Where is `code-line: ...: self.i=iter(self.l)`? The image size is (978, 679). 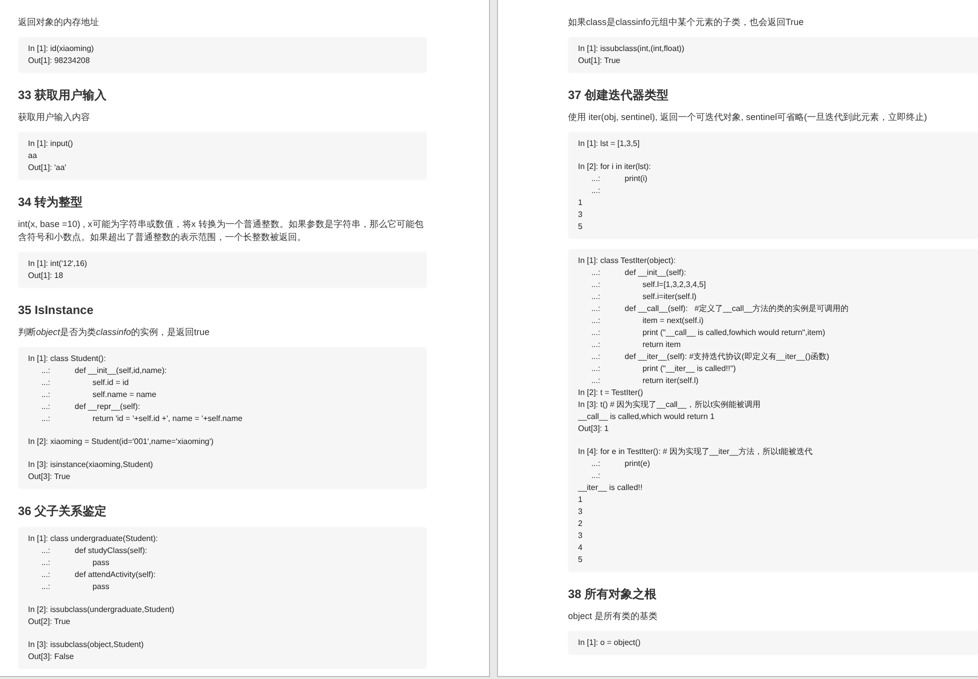
code-line: ...: self.i=iter(self.l) is located at coordinates (644, 297).